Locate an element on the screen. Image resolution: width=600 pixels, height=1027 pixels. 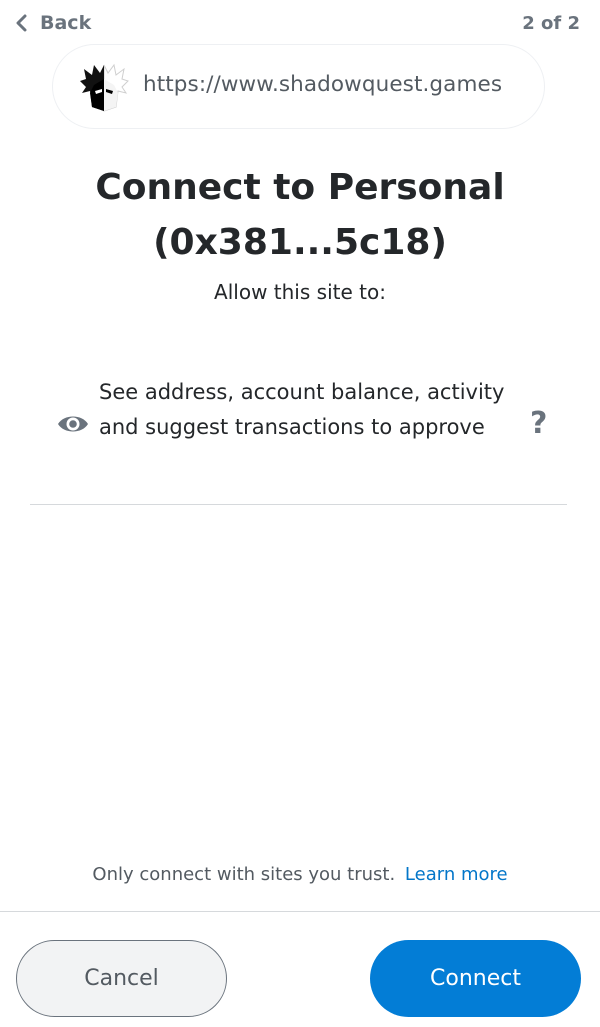
step-indicator: 2 of 2 is located at coordinates (551, 23).